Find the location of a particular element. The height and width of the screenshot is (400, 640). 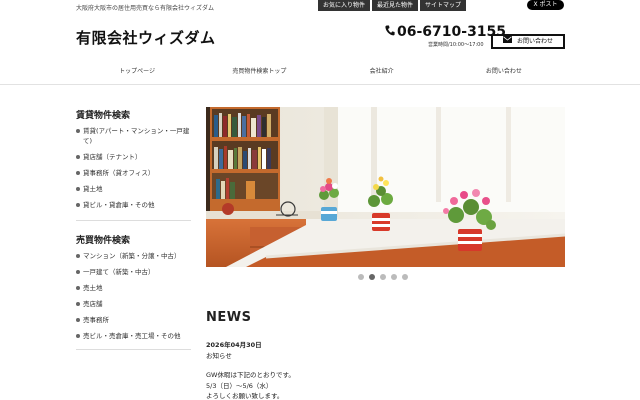

sale-item-building: 売ビル・売倉庫・売工場・その他 is located at coordinates (133, 336).